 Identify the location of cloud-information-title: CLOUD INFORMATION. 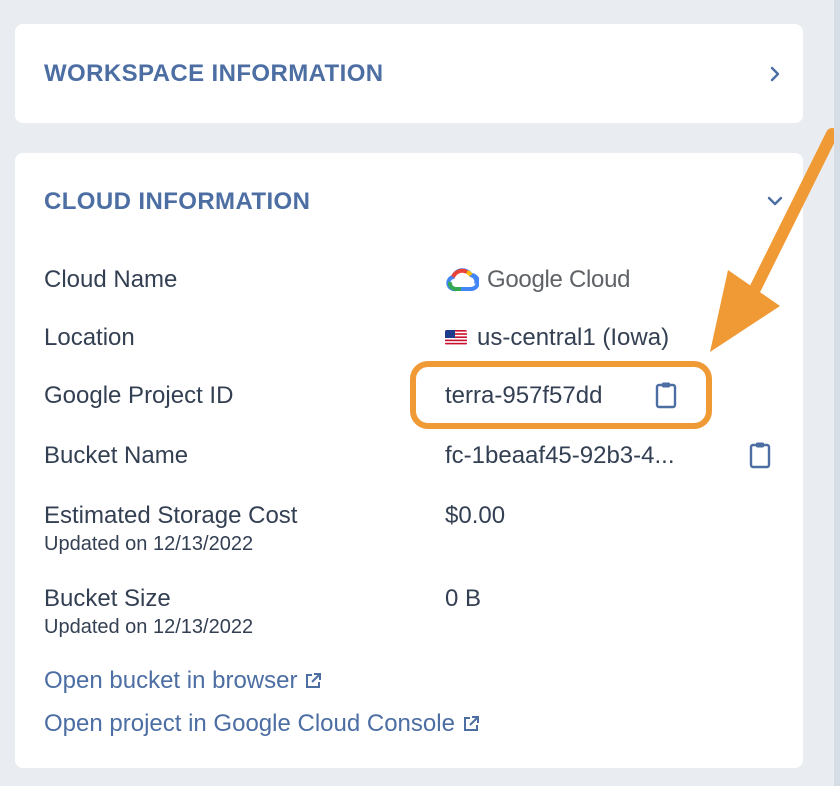
(177, 202).